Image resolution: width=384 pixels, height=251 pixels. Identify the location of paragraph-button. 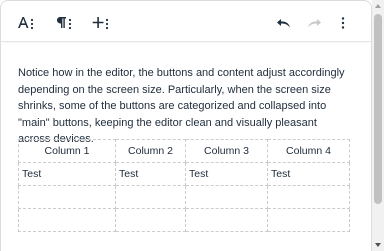
(64, 23).